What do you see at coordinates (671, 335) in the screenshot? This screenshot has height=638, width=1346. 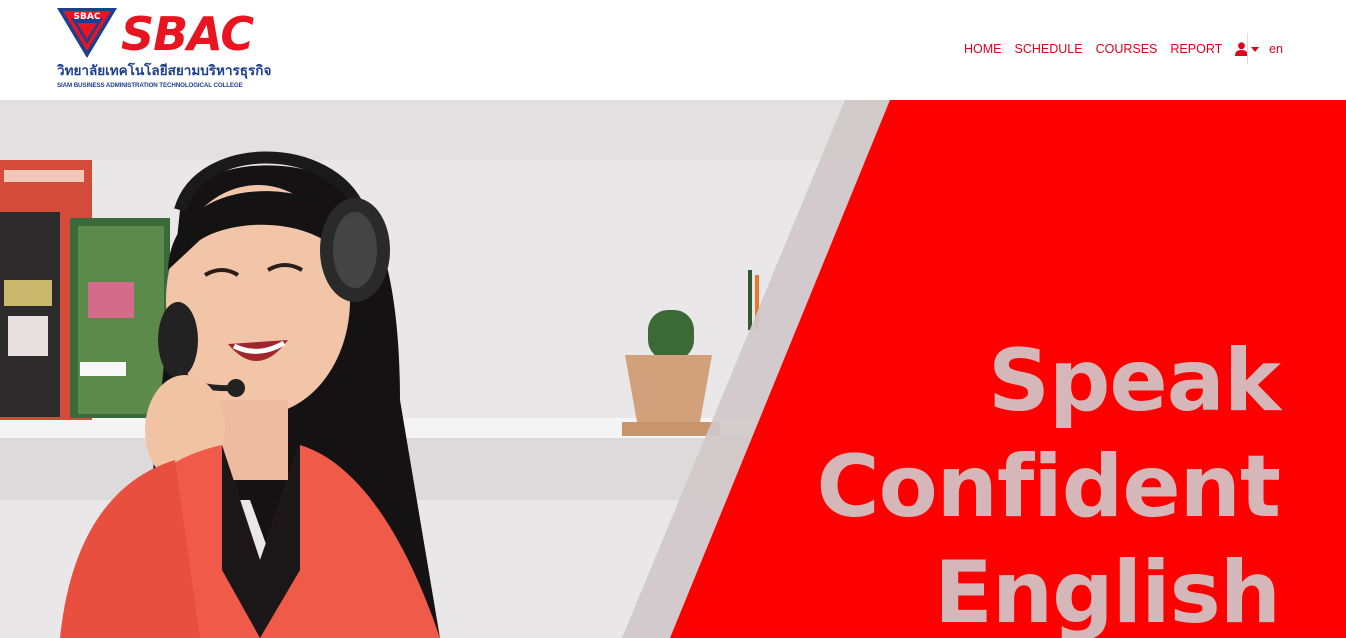 I see `cactus` at bounding box center [671, 335].